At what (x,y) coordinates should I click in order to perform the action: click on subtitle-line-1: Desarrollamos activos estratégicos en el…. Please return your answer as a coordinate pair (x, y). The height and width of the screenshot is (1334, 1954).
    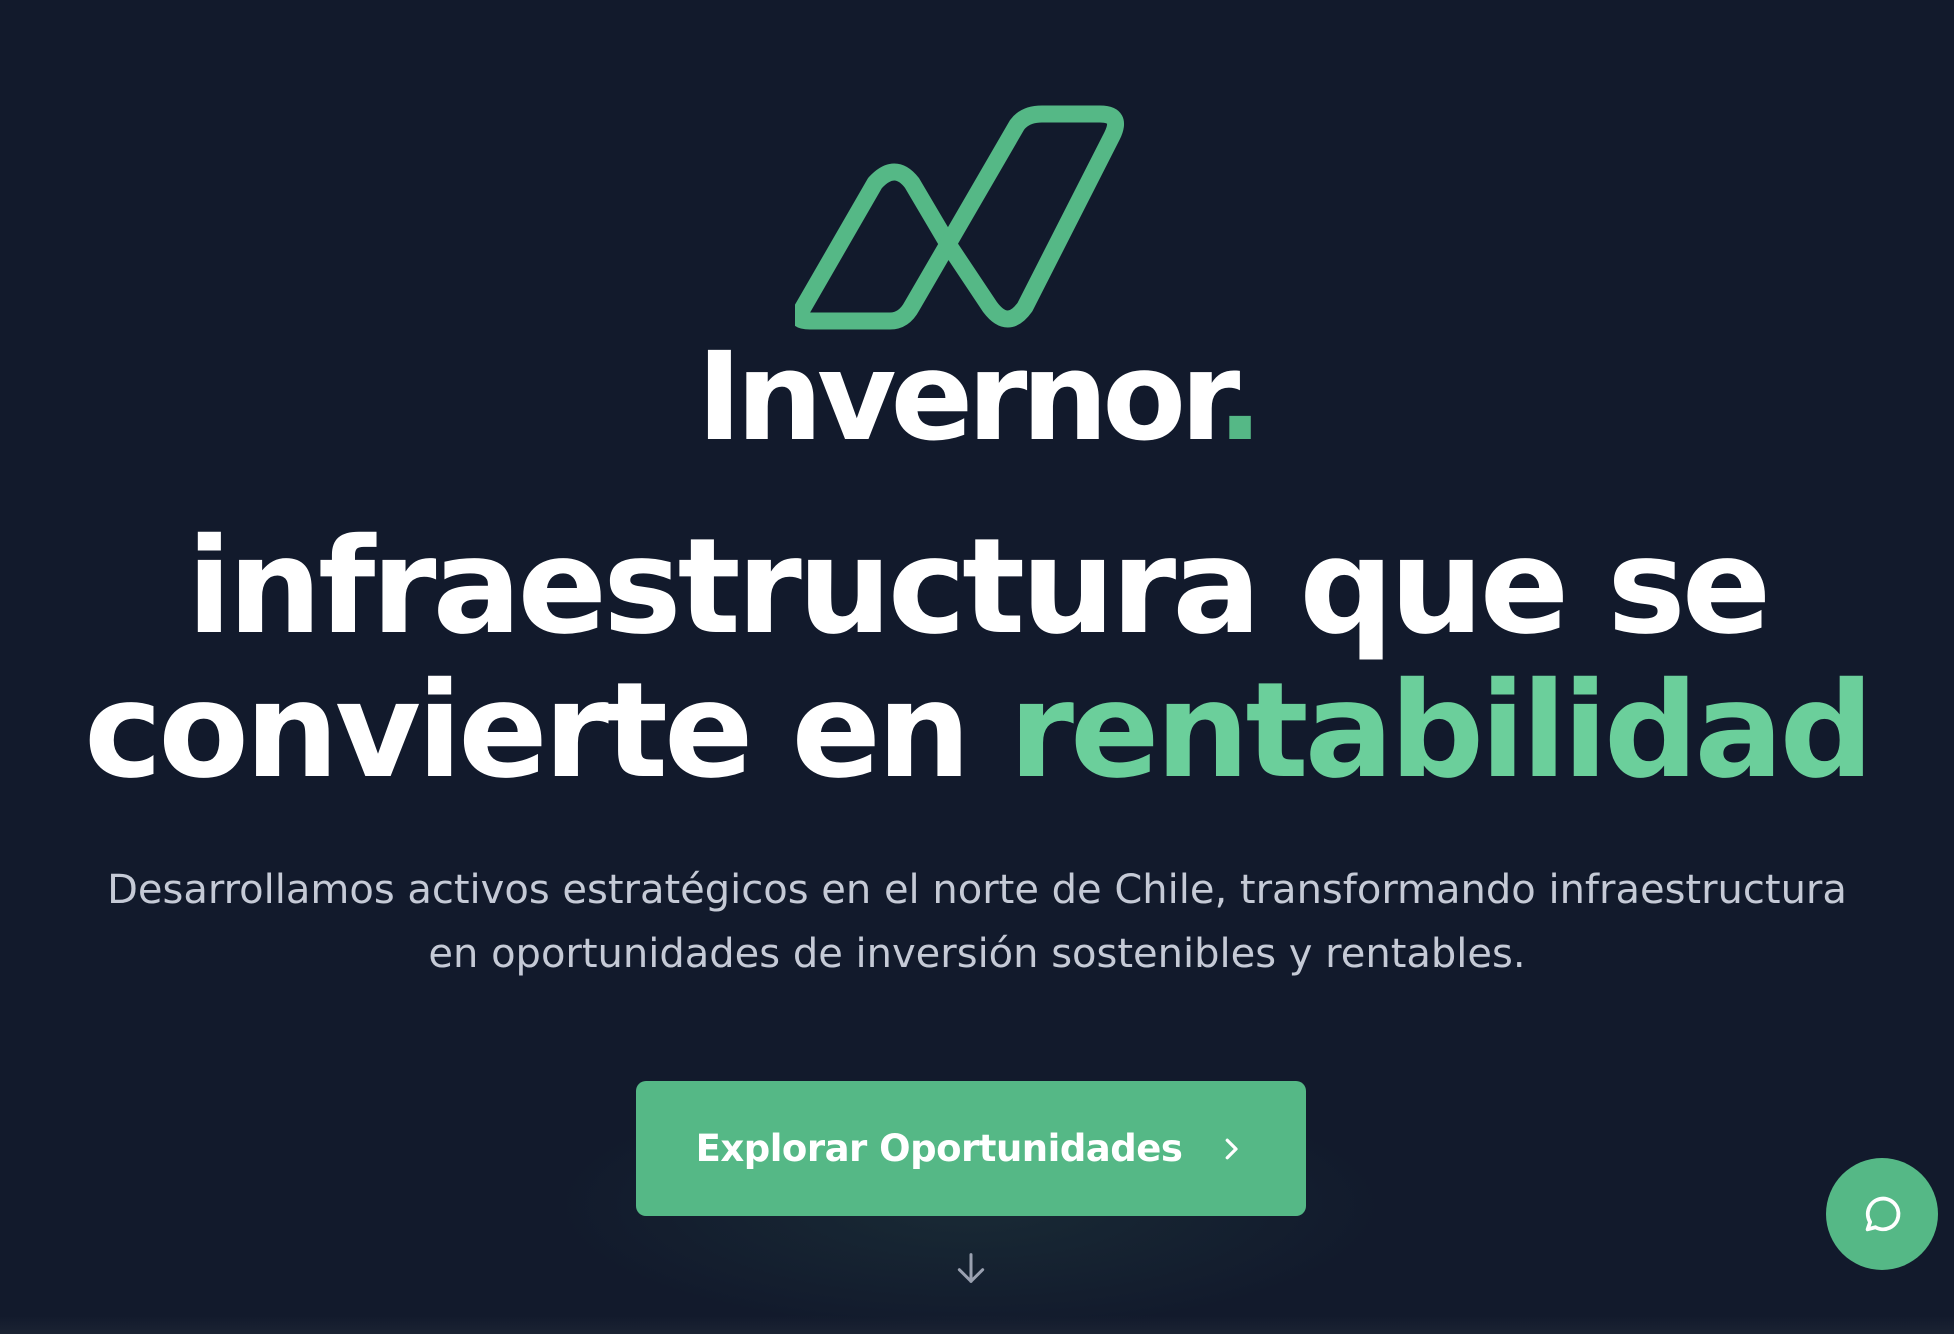
    Looking at the image, I should click on (977, 890).